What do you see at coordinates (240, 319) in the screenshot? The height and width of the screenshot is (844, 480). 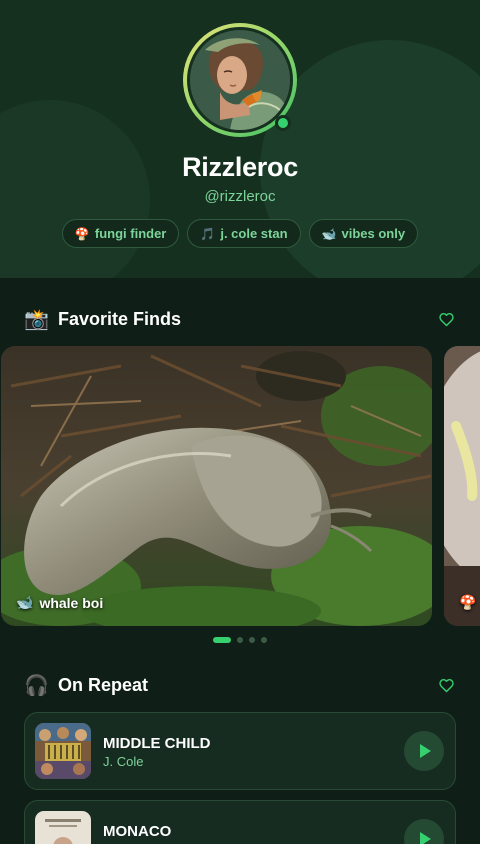 I see `favorite-finds-header: 📸 Favorite Finds` at bounding box center [240, 319].